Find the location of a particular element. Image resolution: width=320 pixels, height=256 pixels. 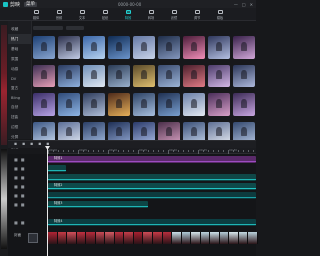

category-item: 动感 is located at coordinates (19, 69).